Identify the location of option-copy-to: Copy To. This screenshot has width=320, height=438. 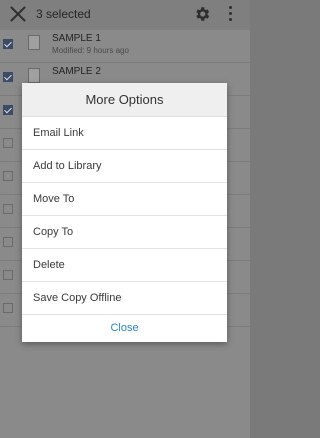
(124, 232).